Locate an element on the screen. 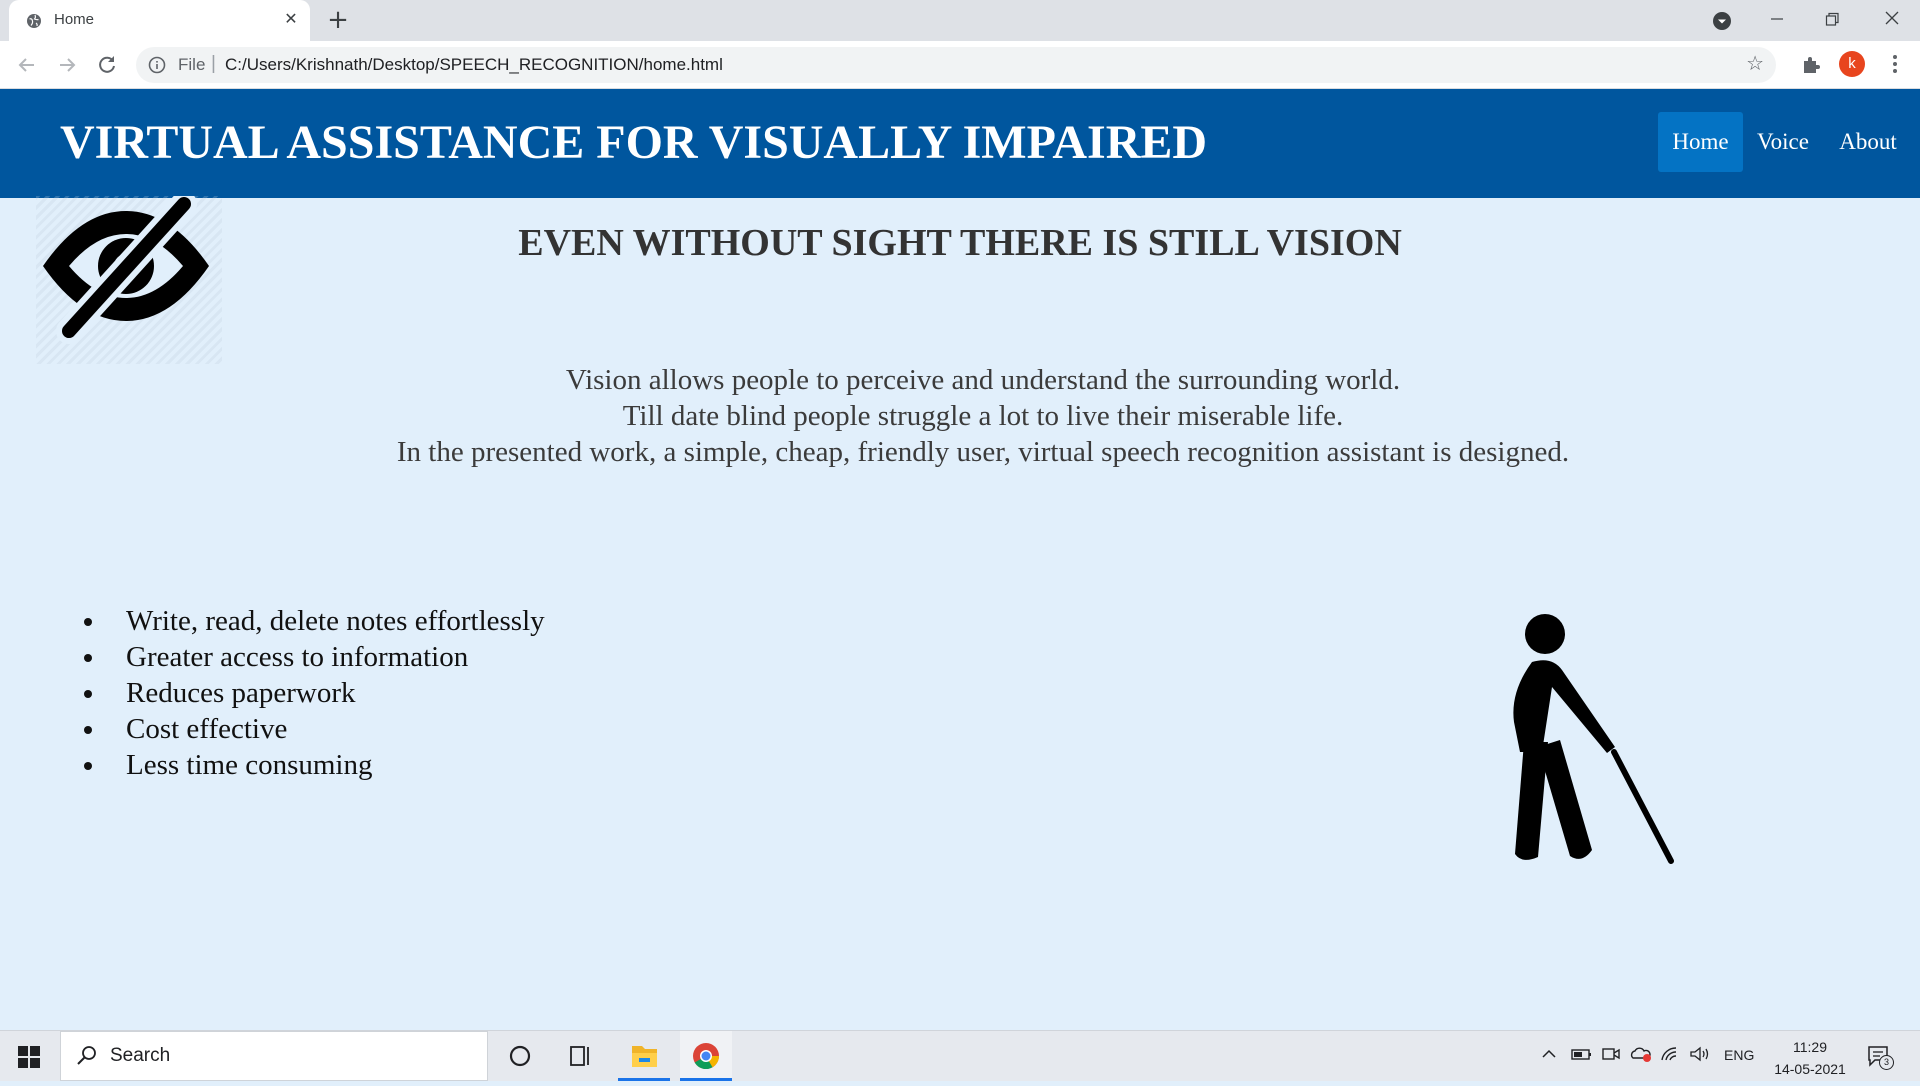 Image resolution: width=1920 pixels, height=1086 pixels. feature-item: Less time consuming is located at coordinates (314, 765).